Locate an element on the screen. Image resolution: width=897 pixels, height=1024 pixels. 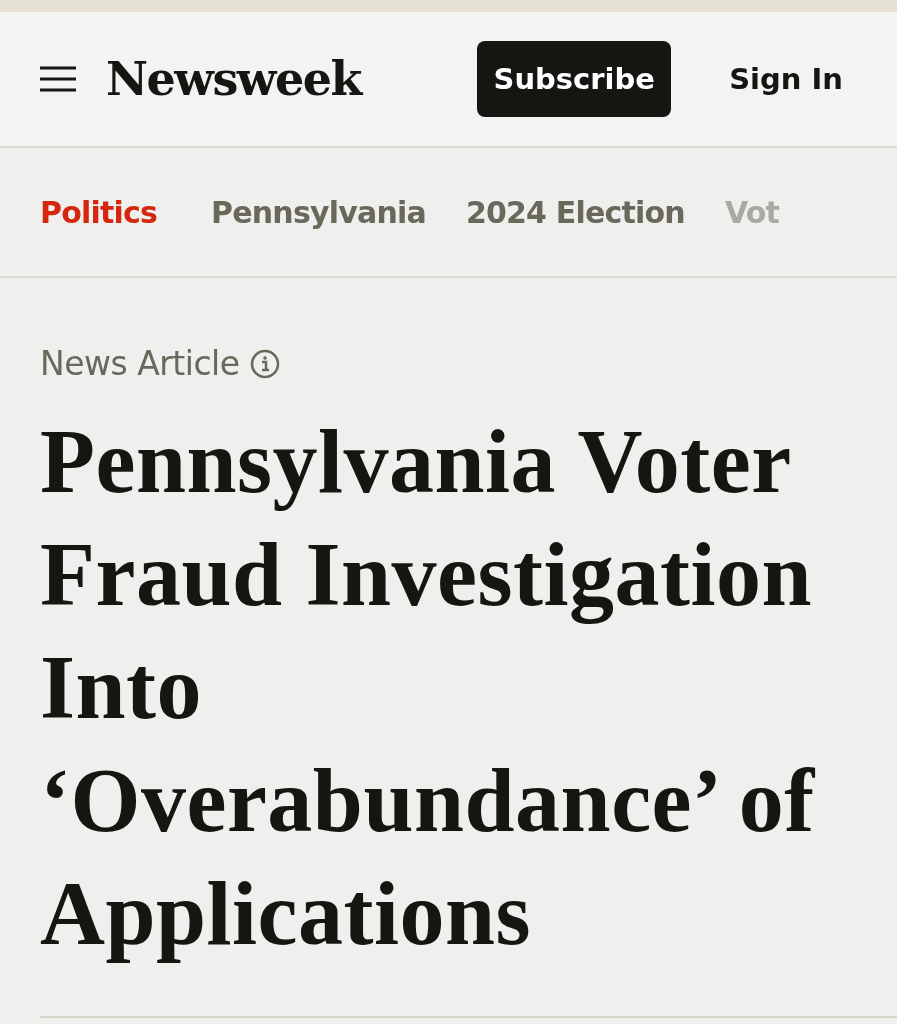
menu-icon is located at coordinates (58, 79).